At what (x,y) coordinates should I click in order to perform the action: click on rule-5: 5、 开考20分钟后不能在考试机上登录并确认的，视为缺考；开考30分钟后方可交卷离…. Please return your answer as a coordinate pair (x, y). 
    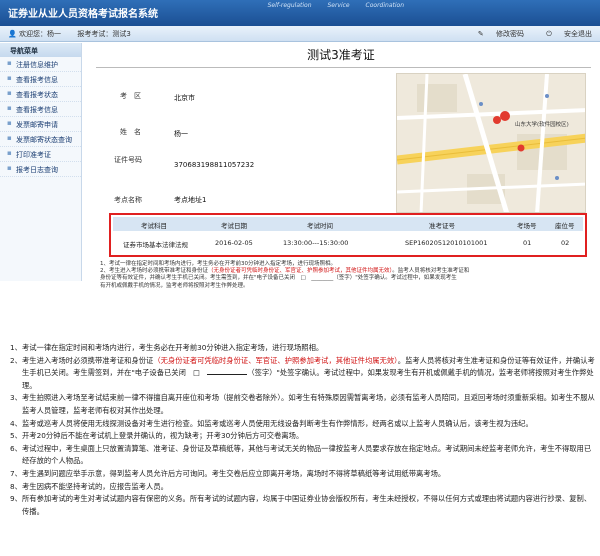
    Looking at the image, I should click on (157, 436).